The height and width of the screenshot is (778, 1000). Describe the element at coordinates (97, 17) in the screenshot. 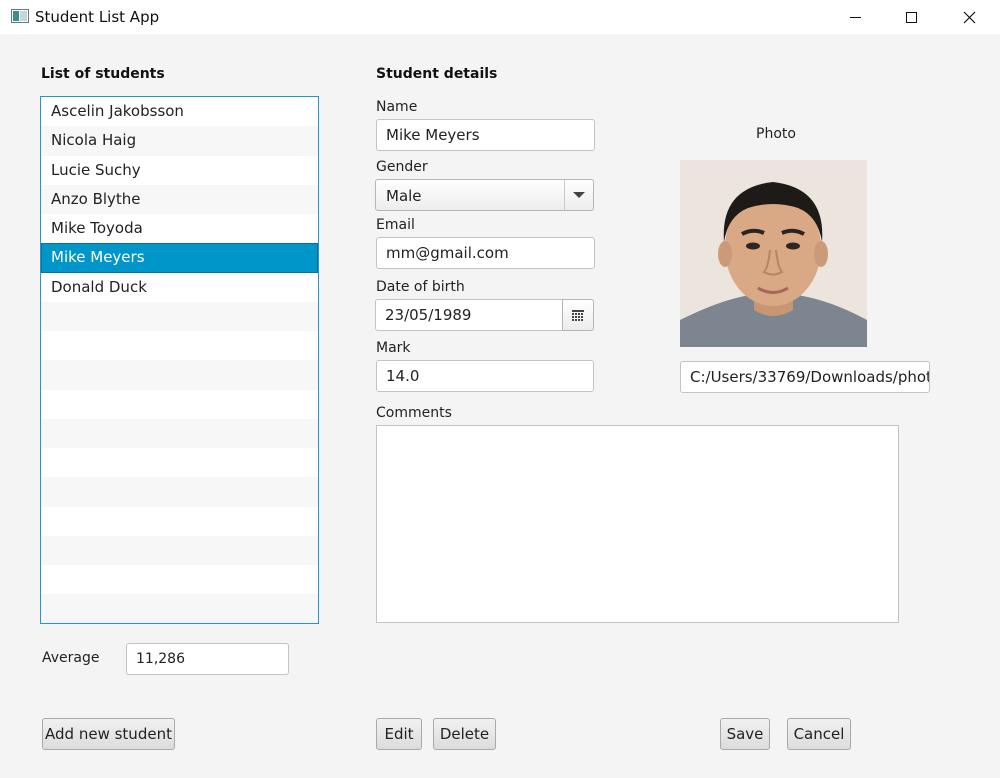

I see `window-title: Student List App` at that location.